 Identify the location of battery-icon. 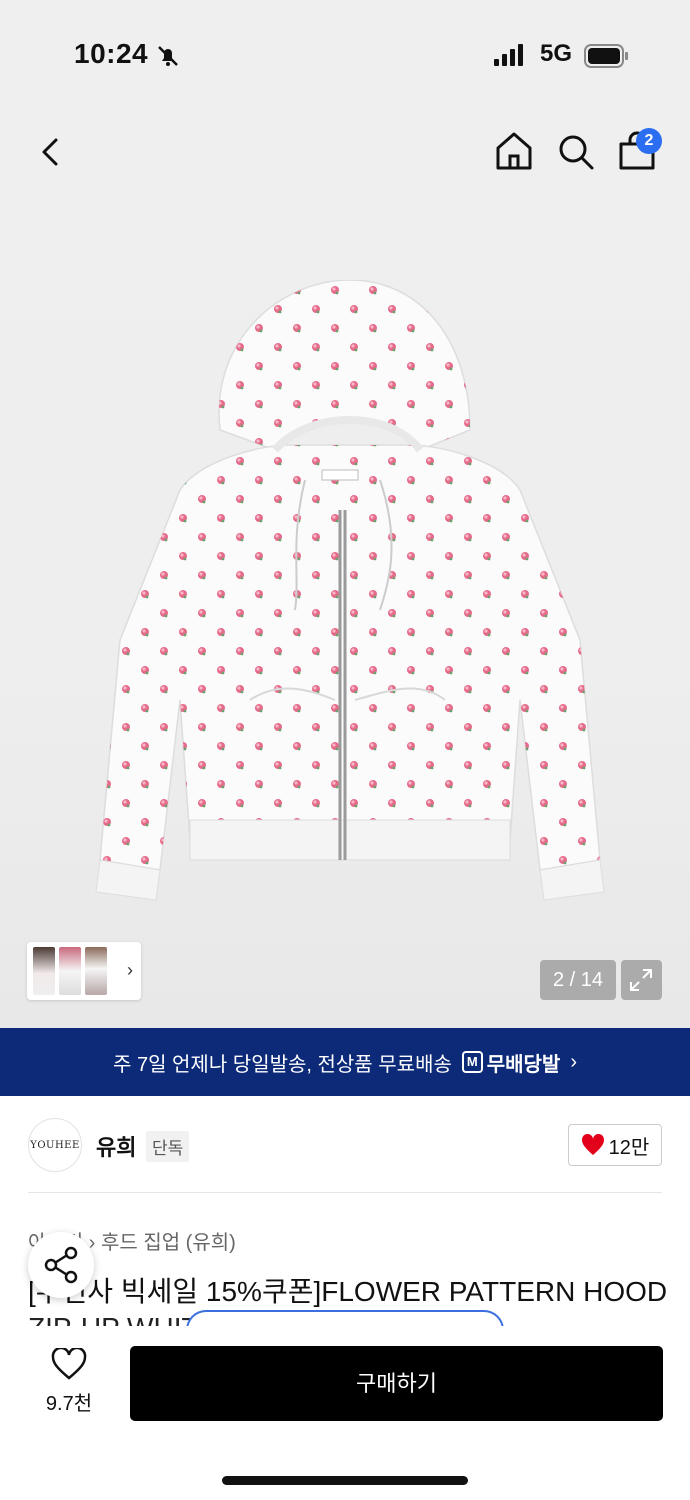
(606, 56).